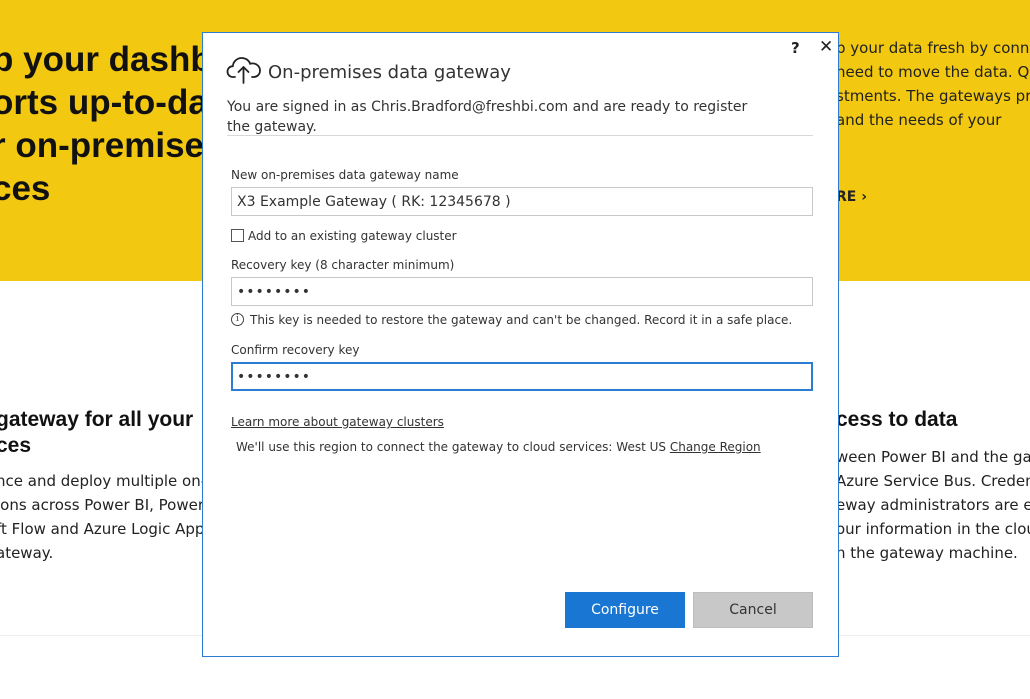 The width and height of the screenshot is (1030, 699). I want to click on add-cluster-checkbox, so click(237, 235).